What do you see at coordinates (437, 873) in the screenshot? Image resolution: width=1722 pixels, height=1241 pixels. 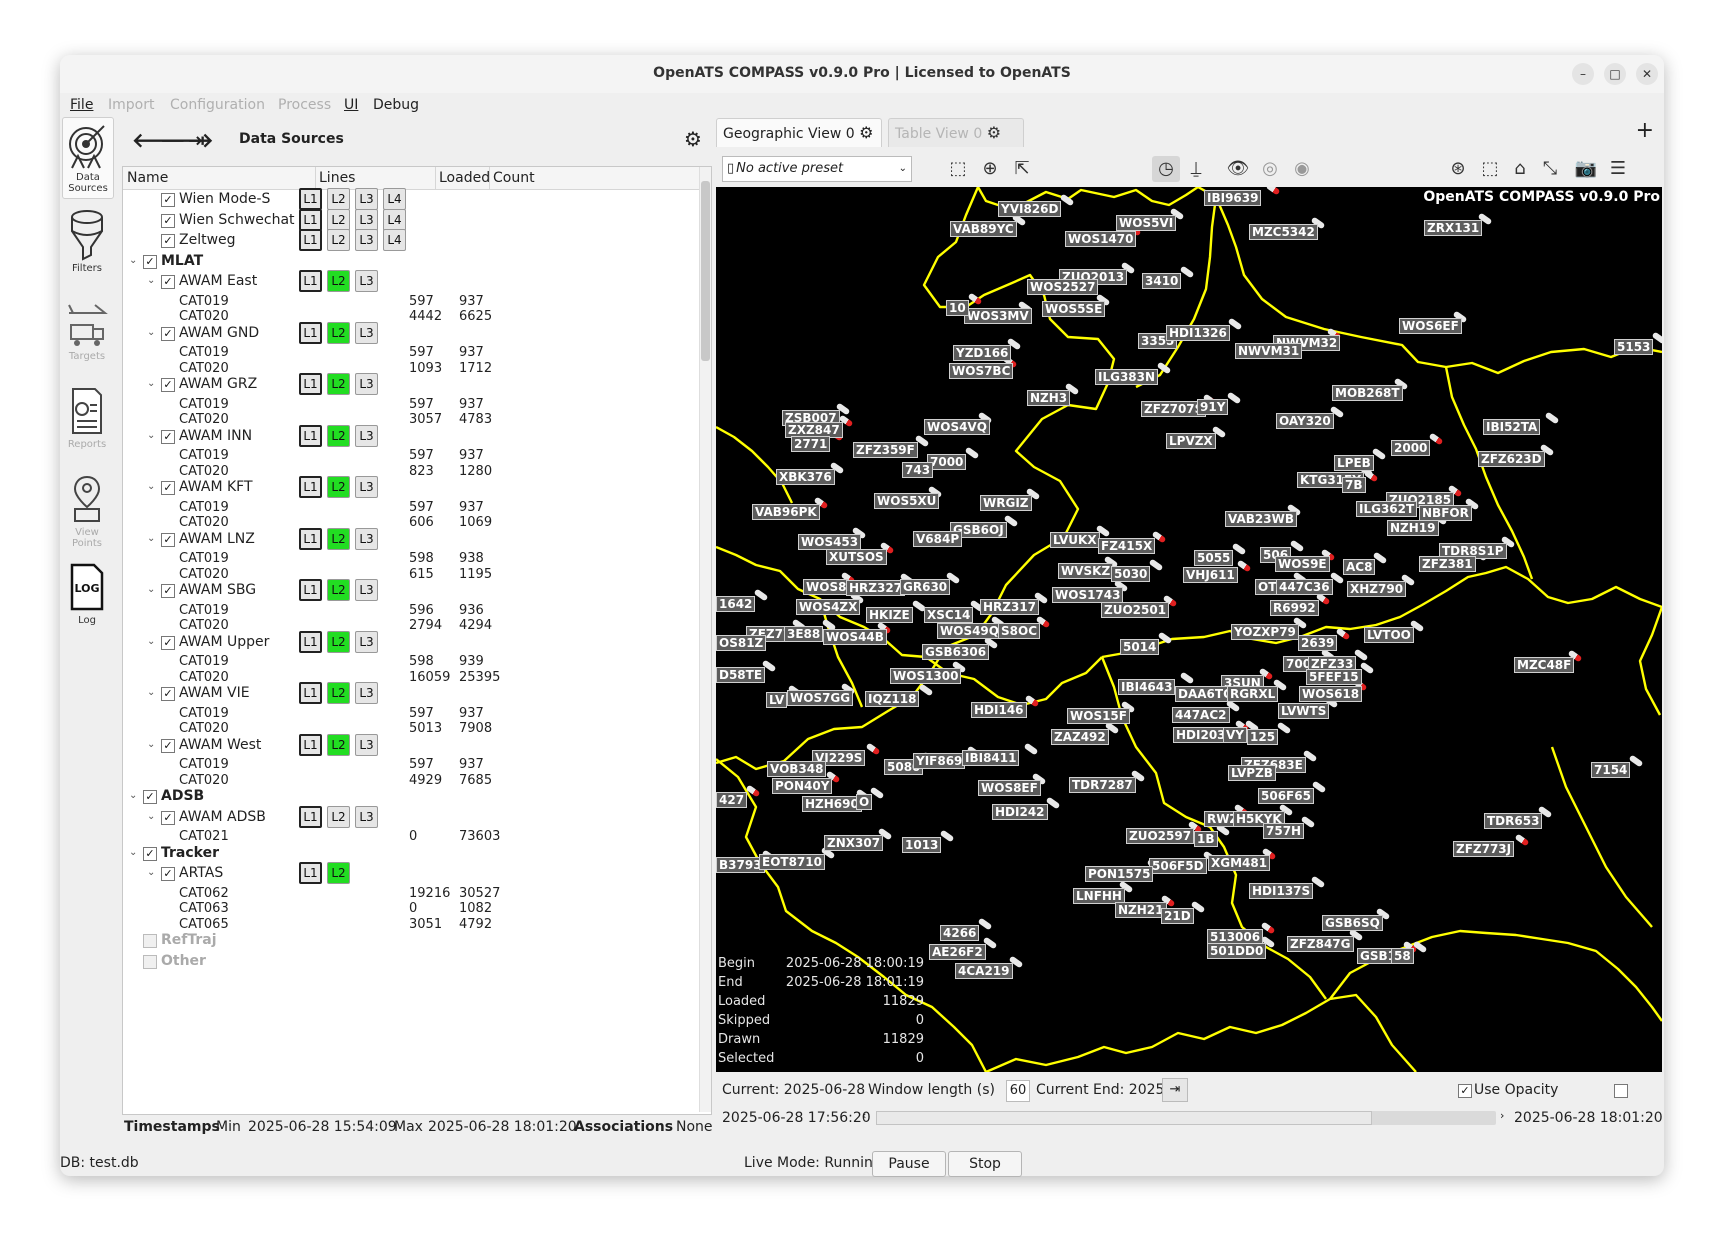 I see `tree-source-row: ⌄ ✓ ARTAS L1 L2` at bounding box center [437, 873].